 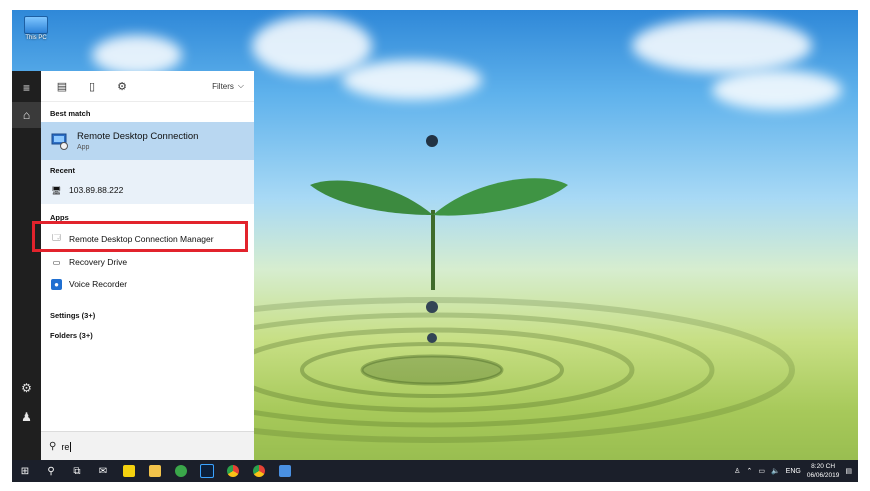 What do you see at coordinates (435, 471) in the screenshot?
I see `taskbar: ⊞ ⚲ ⧉ ✉ ♙ ⌃ ▭ 🔈 ENG 8:20 CH 06/06/2019 ▤` at bounding box center [435, 471].